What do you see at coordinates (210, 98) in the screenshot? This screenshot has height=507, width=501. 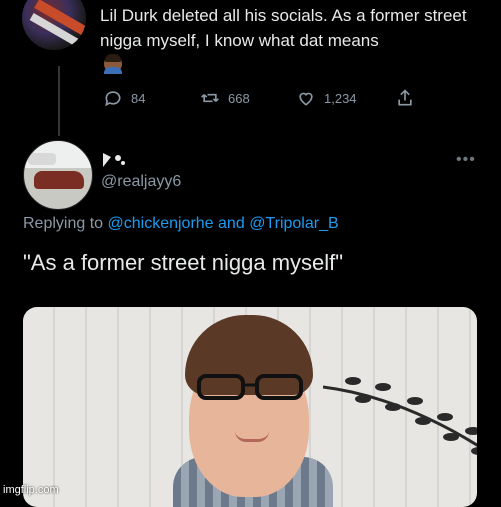 I see `retweet-icon` at bounding box center [210, 98].